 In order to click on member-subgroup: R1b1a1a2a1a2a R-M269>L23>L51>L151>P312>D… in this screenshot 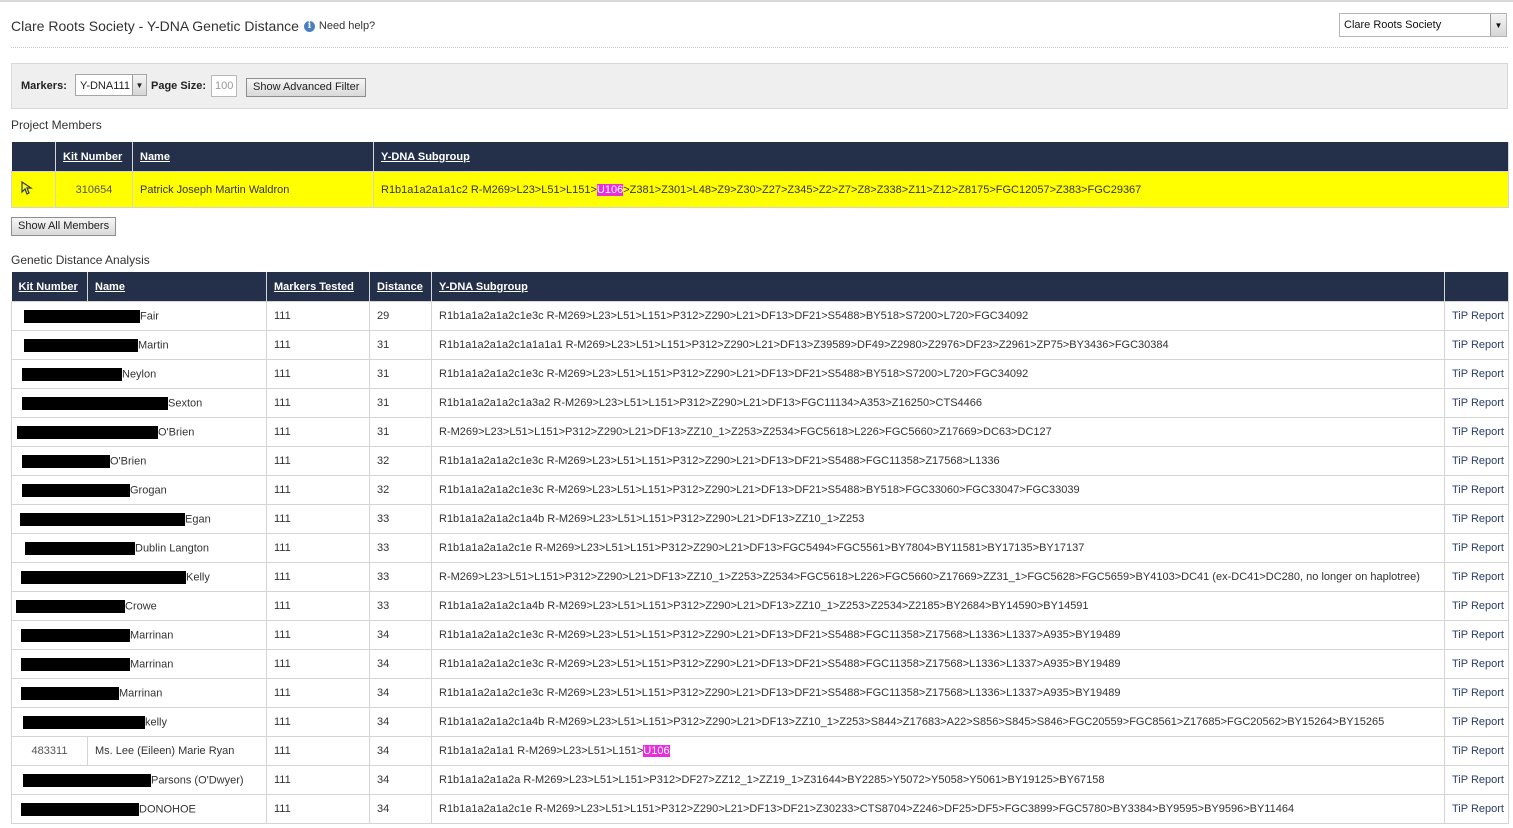, I will do `click(938, 780)`.